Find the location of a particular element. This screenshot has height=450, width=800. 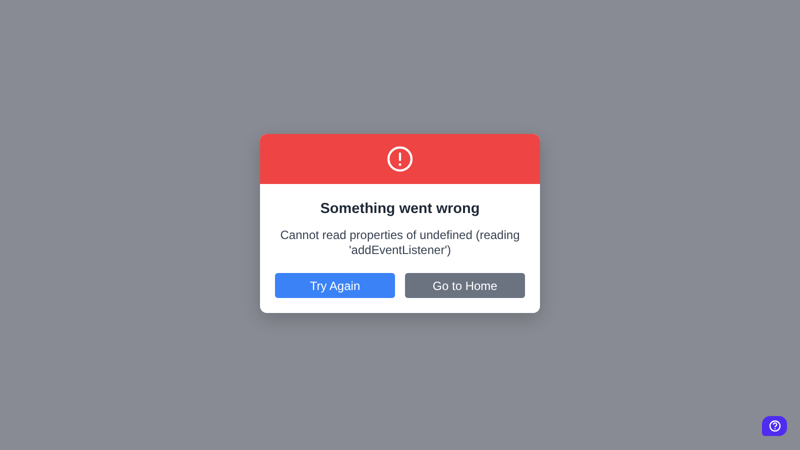

error-message: Cannot read properties of undefined (reading 'addEventListener') is located at coordinates (400, 243).